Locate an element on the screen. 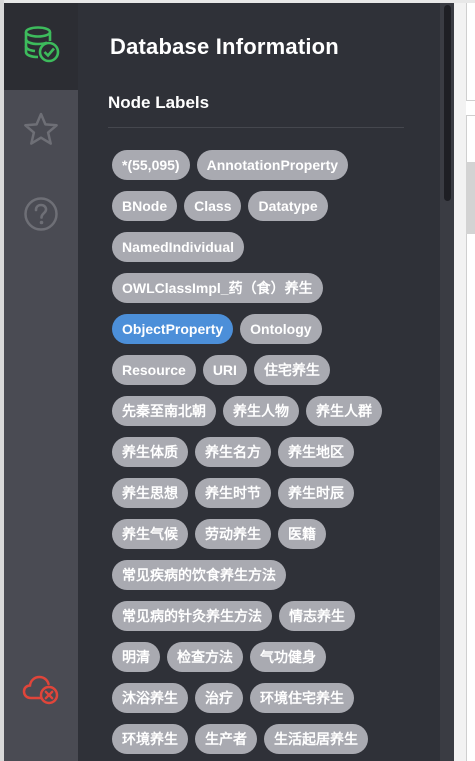 The height and width of the screenshot is (761, 475). node-label-pill: 养生地区 is located at coordinates (316, 452).